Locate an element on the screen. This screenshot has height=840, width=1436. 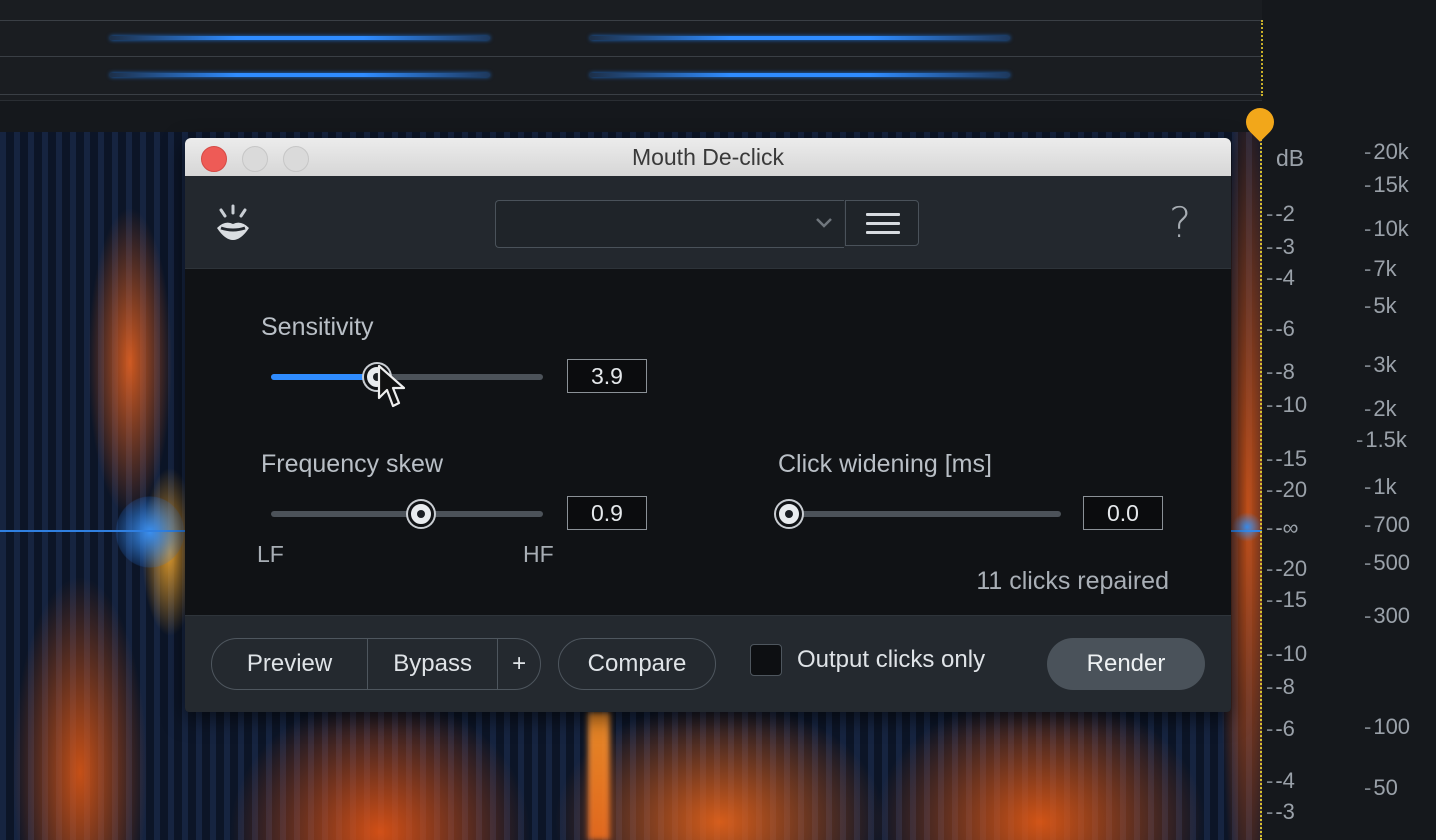
mouth-click-logo-icon is located at coordinates (233, 222).